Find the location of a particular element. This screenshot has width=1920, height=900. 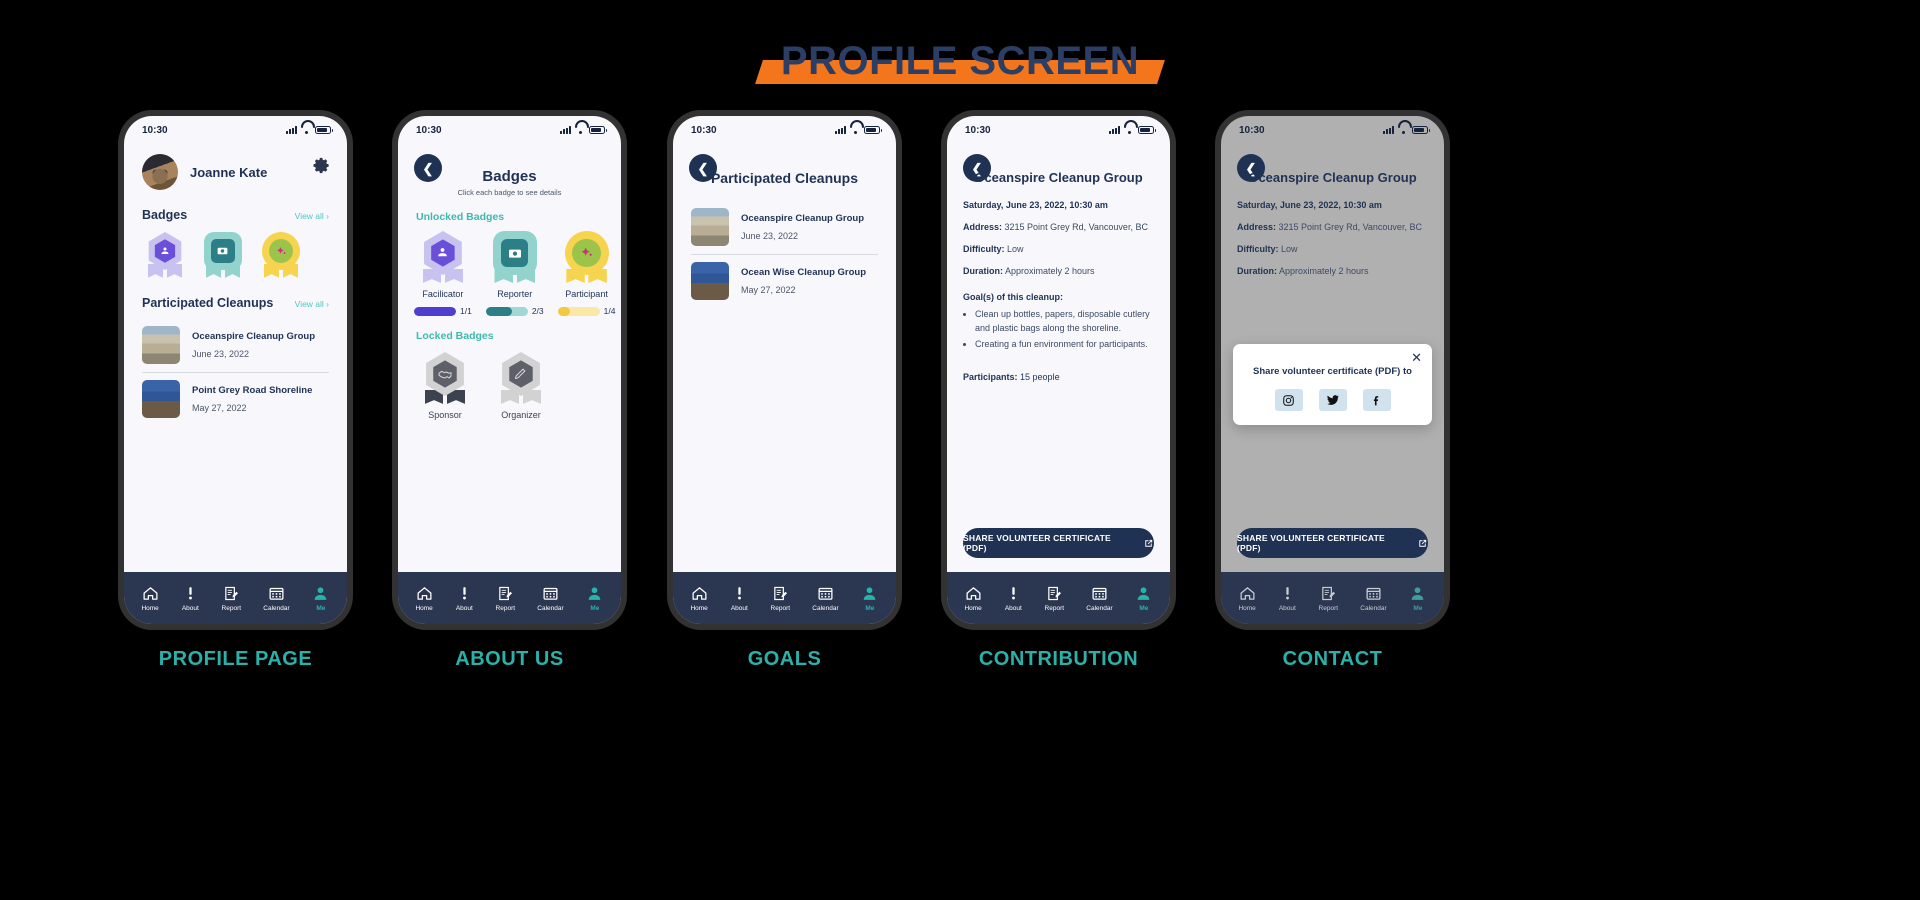

list-item: Ocean Wise Cleanup Group May 27, 2022 is located at coordinates (784, 281).